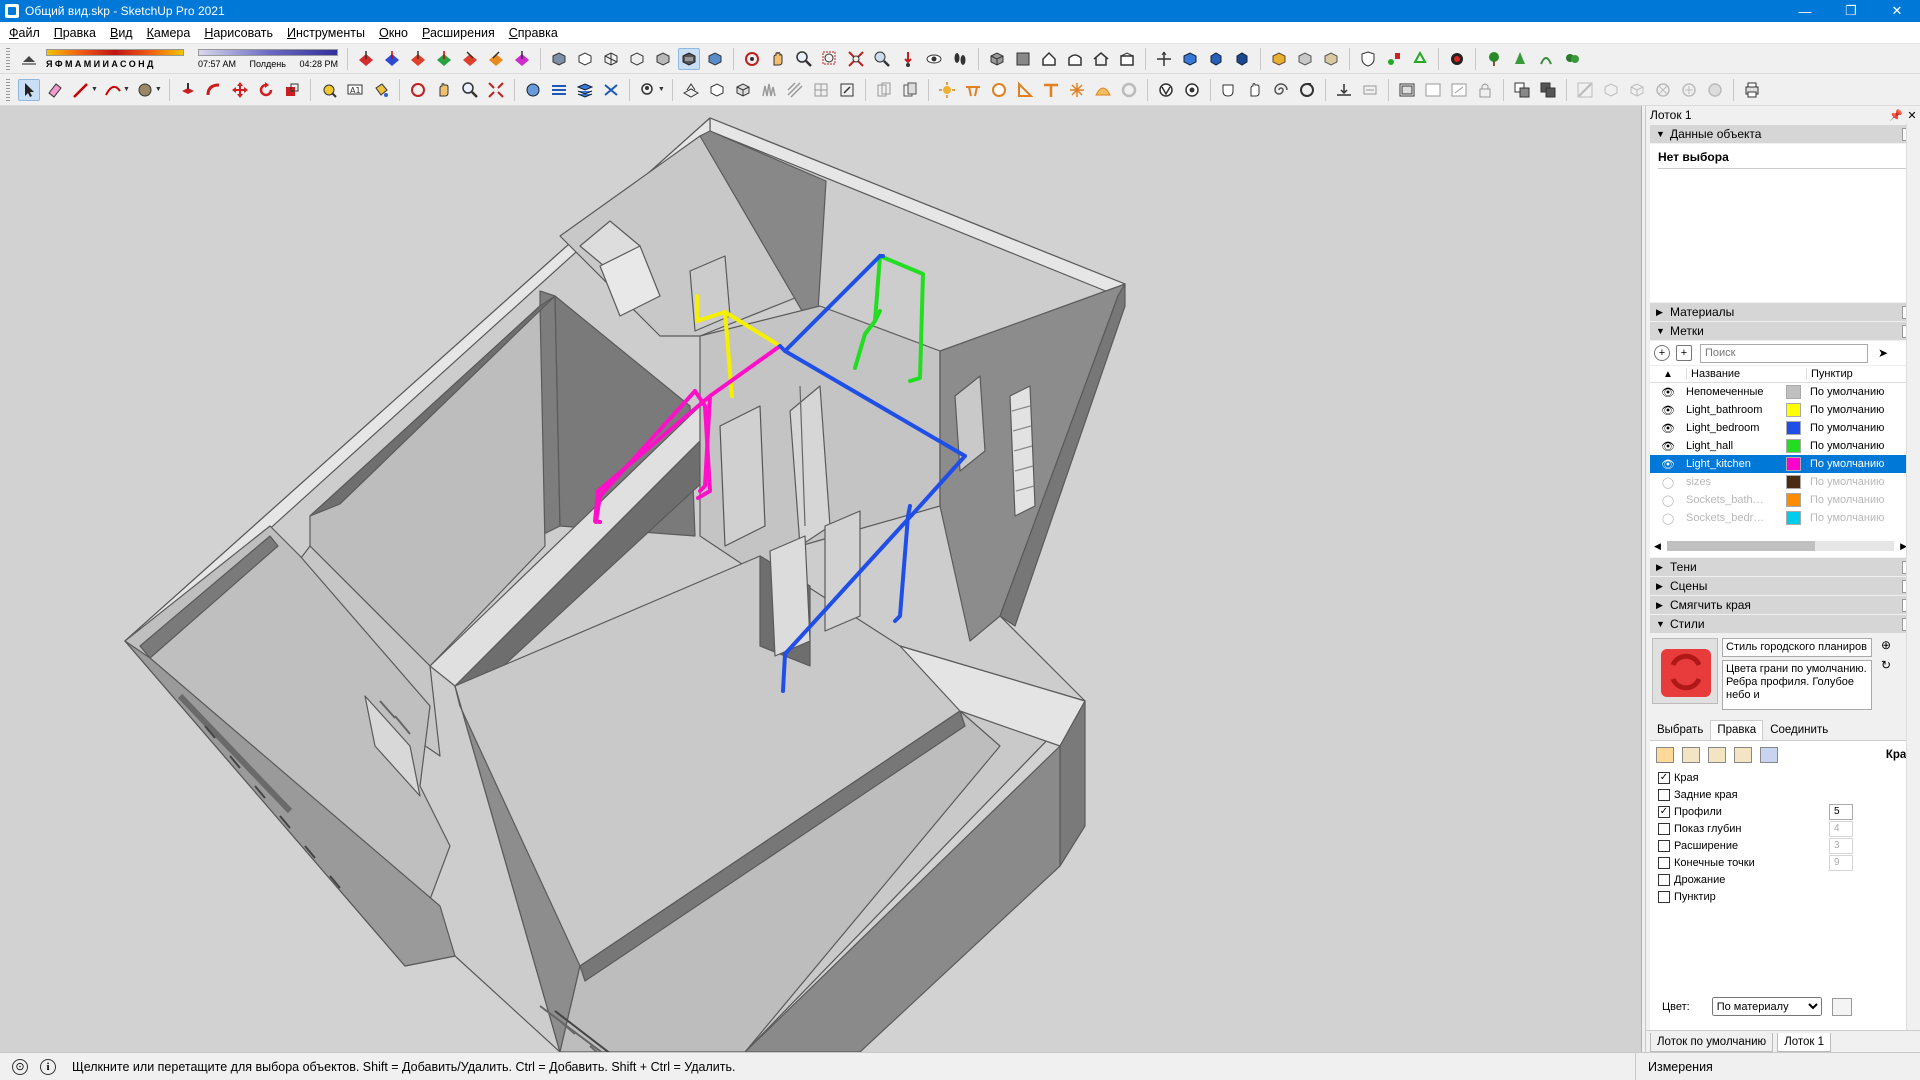  I want to click on profile-icon, so click(648, 90).